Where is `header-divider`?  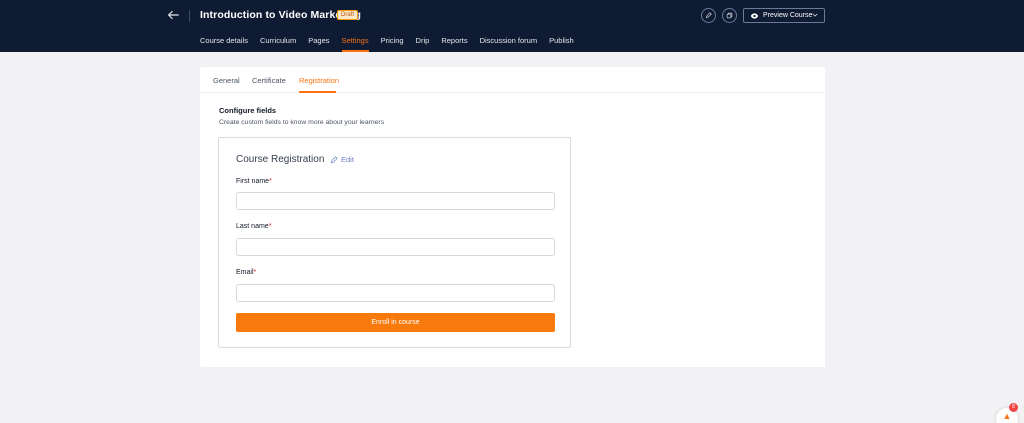 header-divider is located at coordinates (189, 16).